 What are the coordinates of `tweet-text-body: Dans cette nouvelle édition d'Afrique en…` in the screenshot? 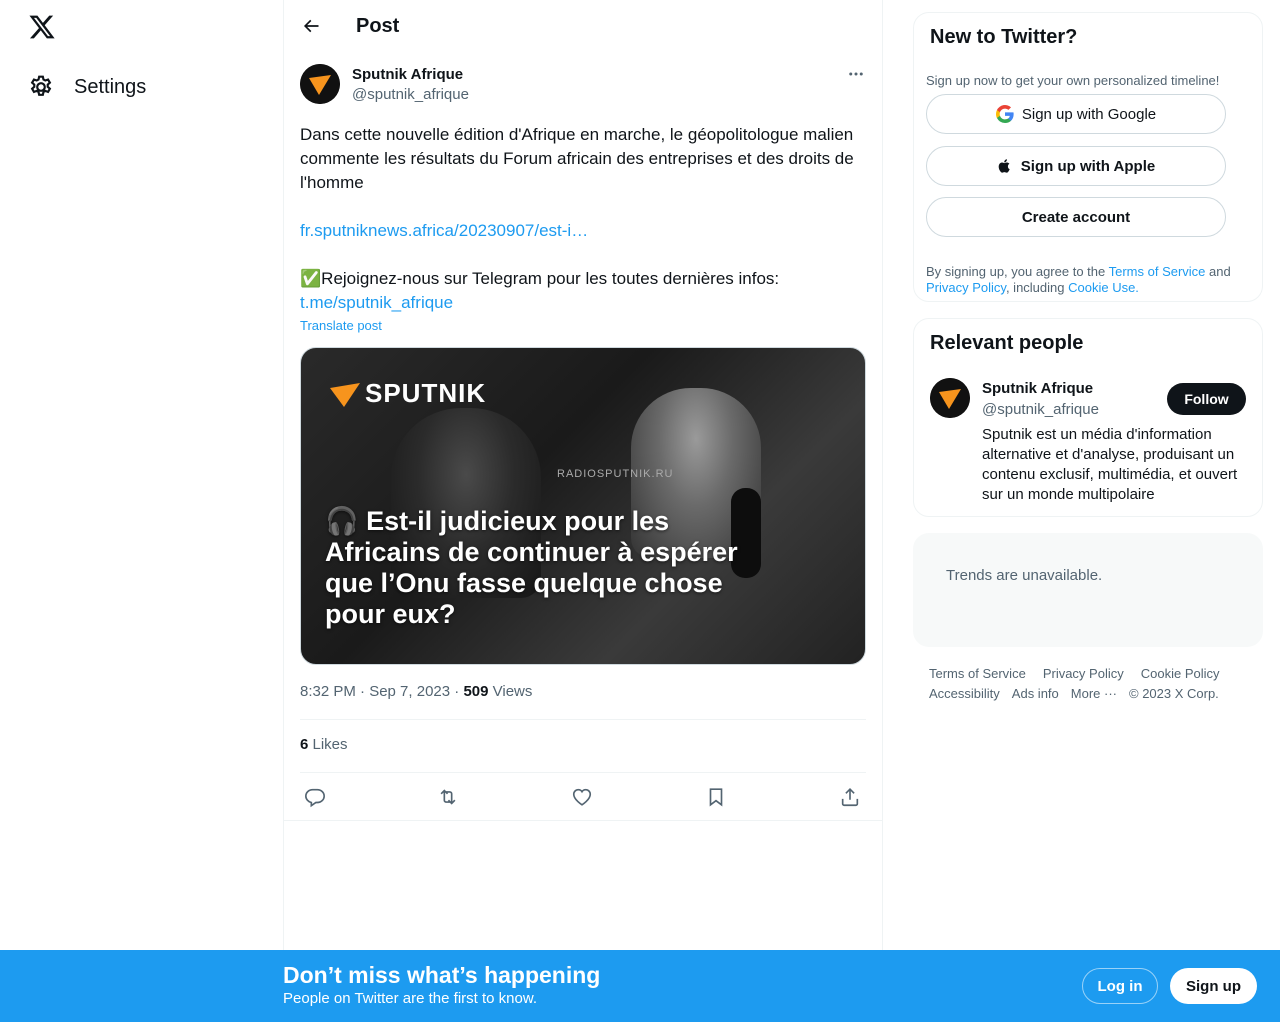 It's located at (577, 158).